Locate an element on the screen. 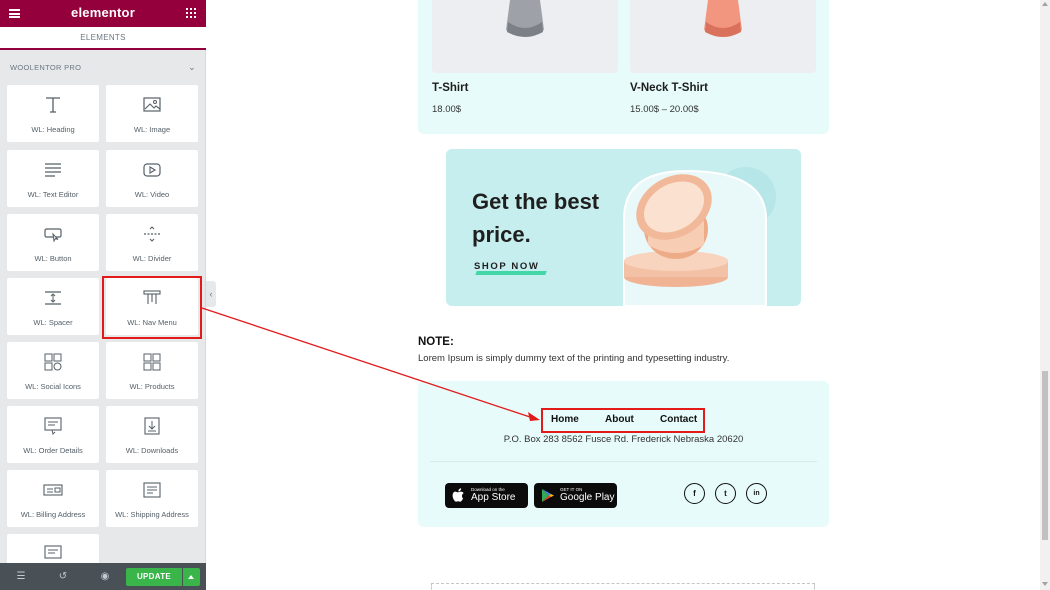 Image resolution: width=1050 pixels, height=590 pixels. widgets-grid-icon is located at coordinates (191, 13).